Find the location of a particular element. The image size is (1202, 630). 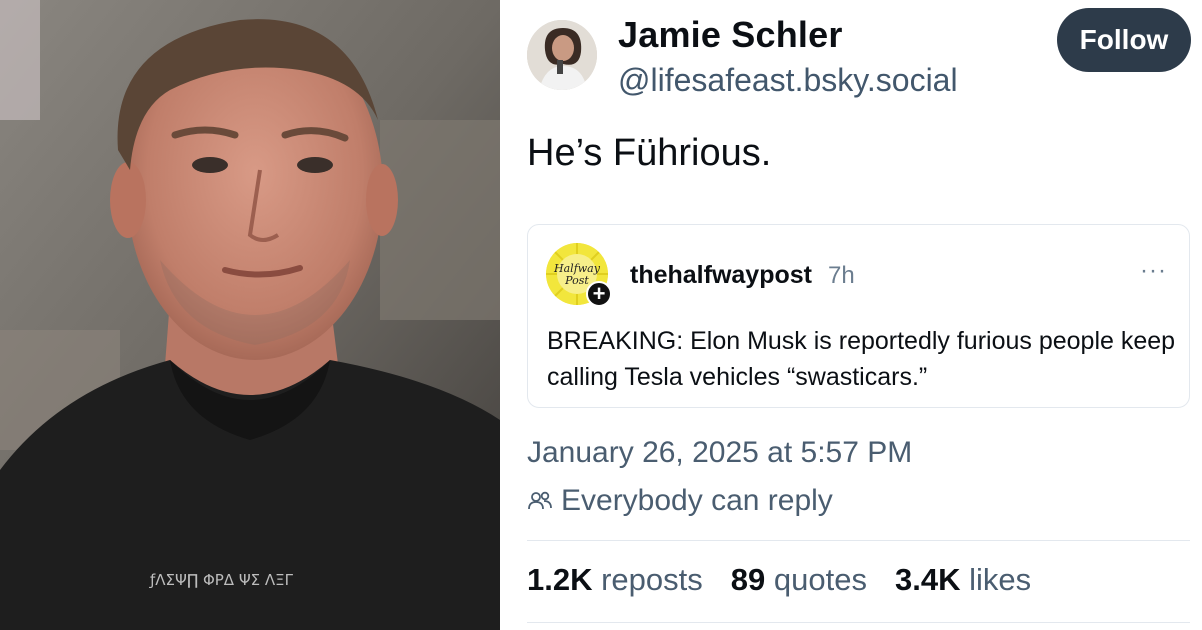

author-display-name: Jamie Schler is located at coordinates (730, 35).